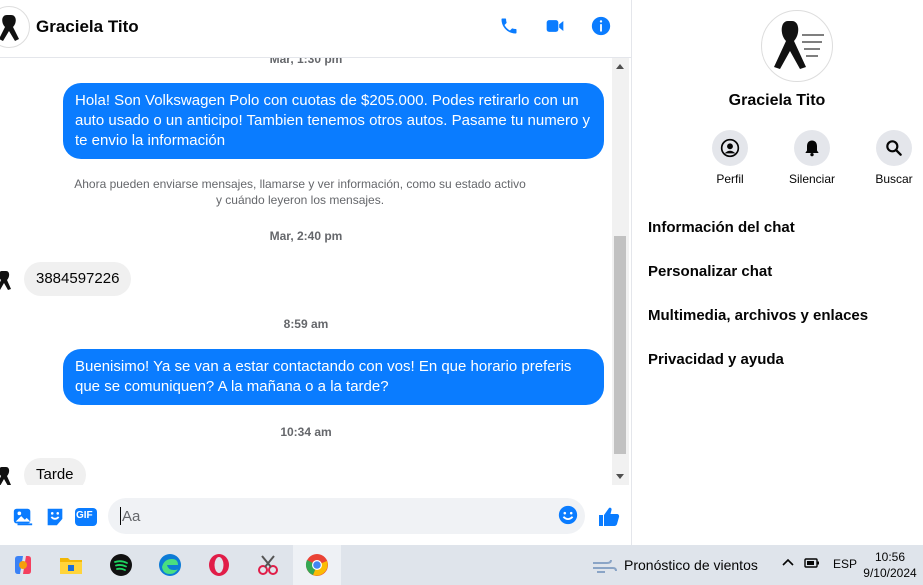 This screenshot has height=585, width=923. What do you see at coordinates (315, 29) in the screenshot?
I see `chat-header: Graciela Tito` at bounding box center [315, 29].